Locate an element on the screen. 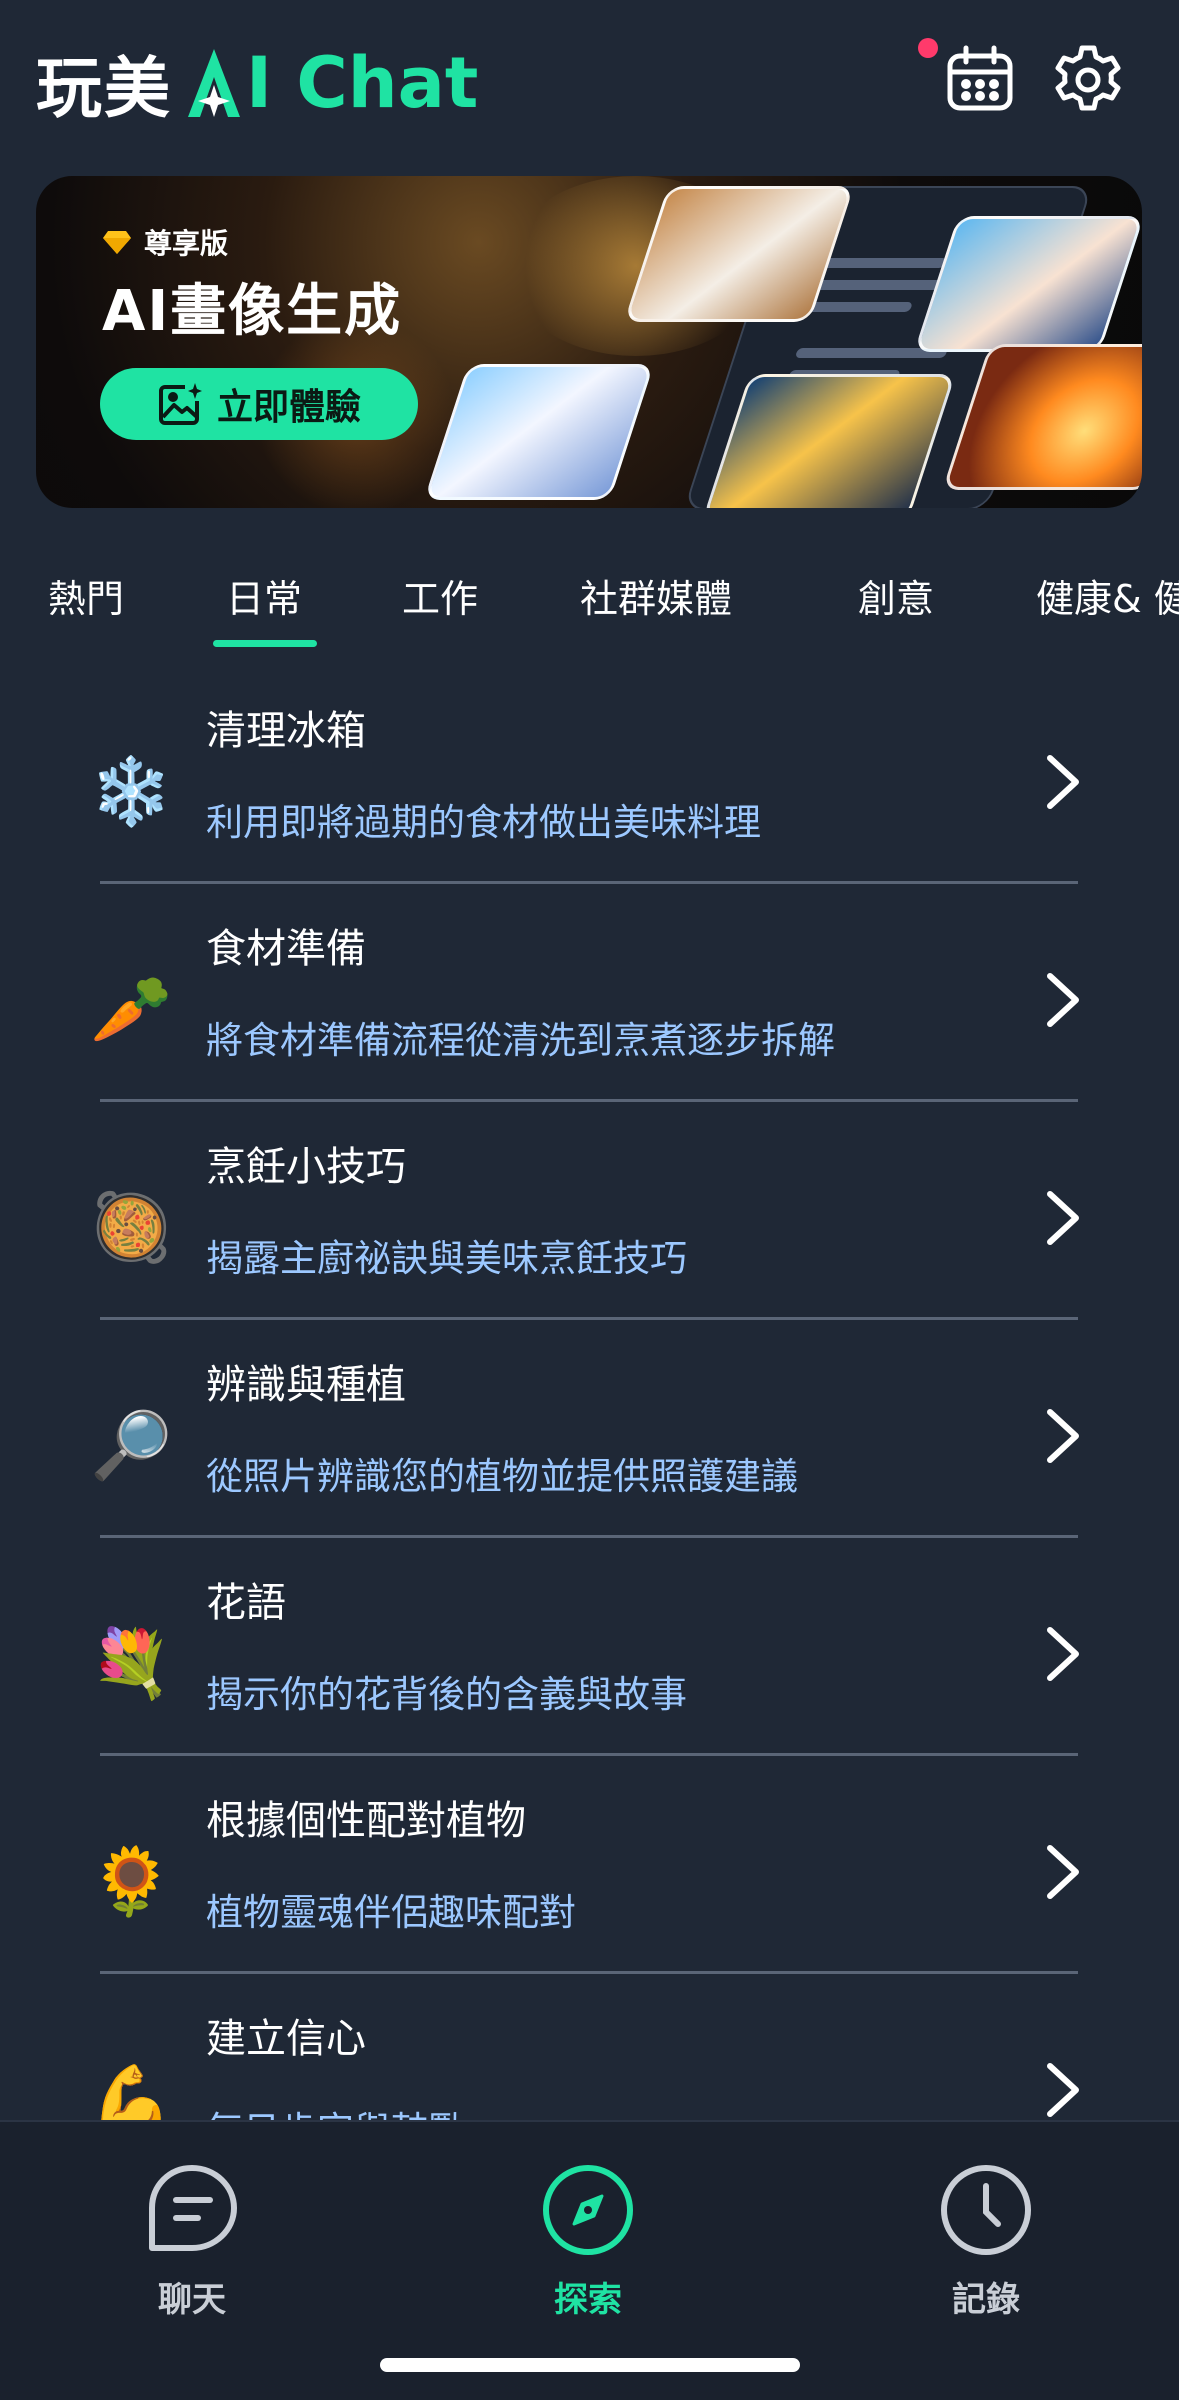 The image size is (1179, 2400). list-item-subtitle: 從照片辨識您的植物並提供照護建議 is located at coordinates (502, 1476).